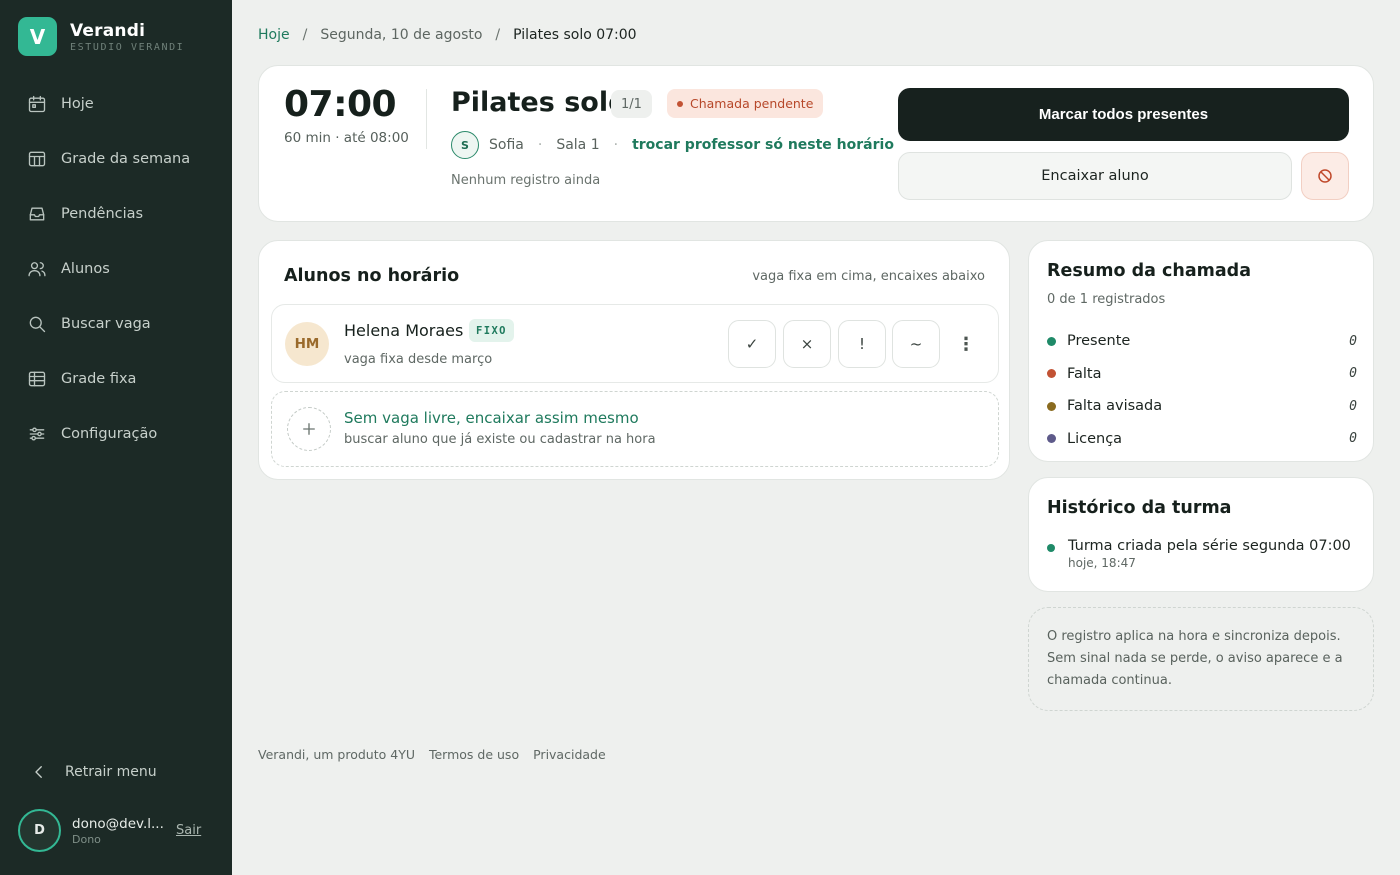 The width and height of the screenshot is (1400, 875). I want to click on collapse-menu-label: Retrair menu, so click(111, 772).